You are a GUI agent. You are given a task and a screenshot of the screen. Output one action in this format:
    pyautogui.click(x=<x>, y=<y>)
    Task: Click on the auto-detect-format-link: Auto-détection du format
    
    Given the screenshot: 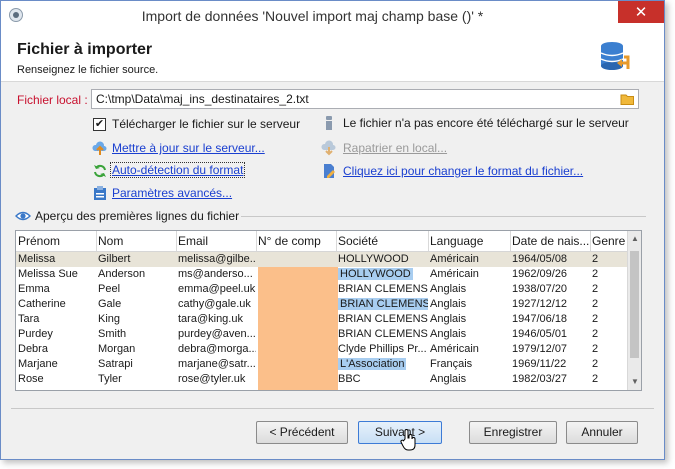 What is the action you would take?
    pyautogui.click(x=177, y=170)
    